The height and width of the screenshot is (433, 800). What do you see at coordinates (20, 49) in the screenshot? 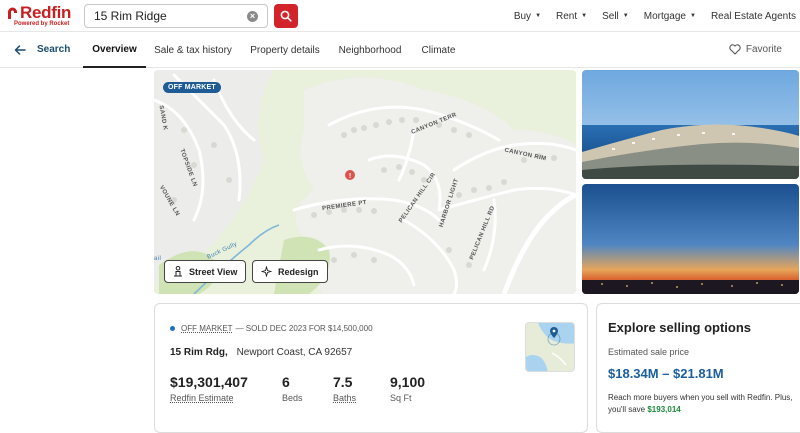
I see `arrow-left-icon` at bounding box center [20, 49].